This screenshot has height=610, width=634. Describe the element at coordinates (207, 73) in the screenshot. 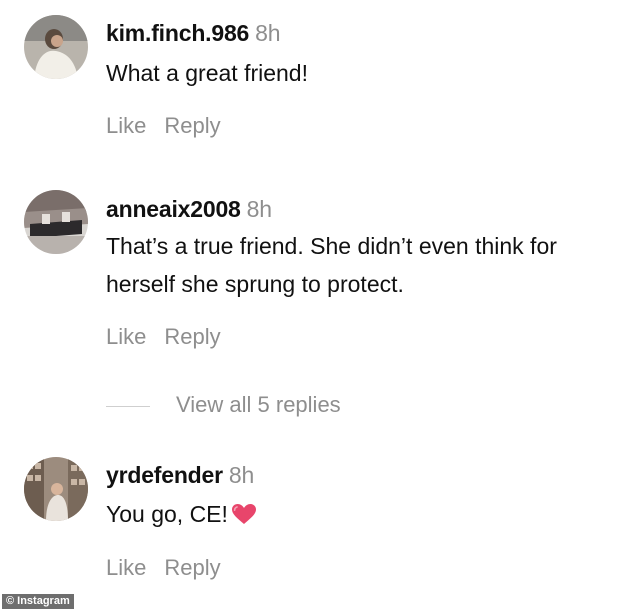

I see `comment-text: What a great friend!` at that location.